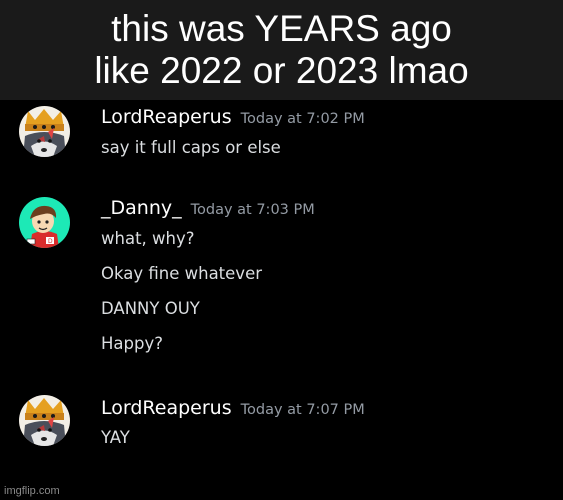 The height and width of the screenshot is (500, 563). I want to click on message-header: LordReaperus Today at 7:07 PM, so click(233, 408).